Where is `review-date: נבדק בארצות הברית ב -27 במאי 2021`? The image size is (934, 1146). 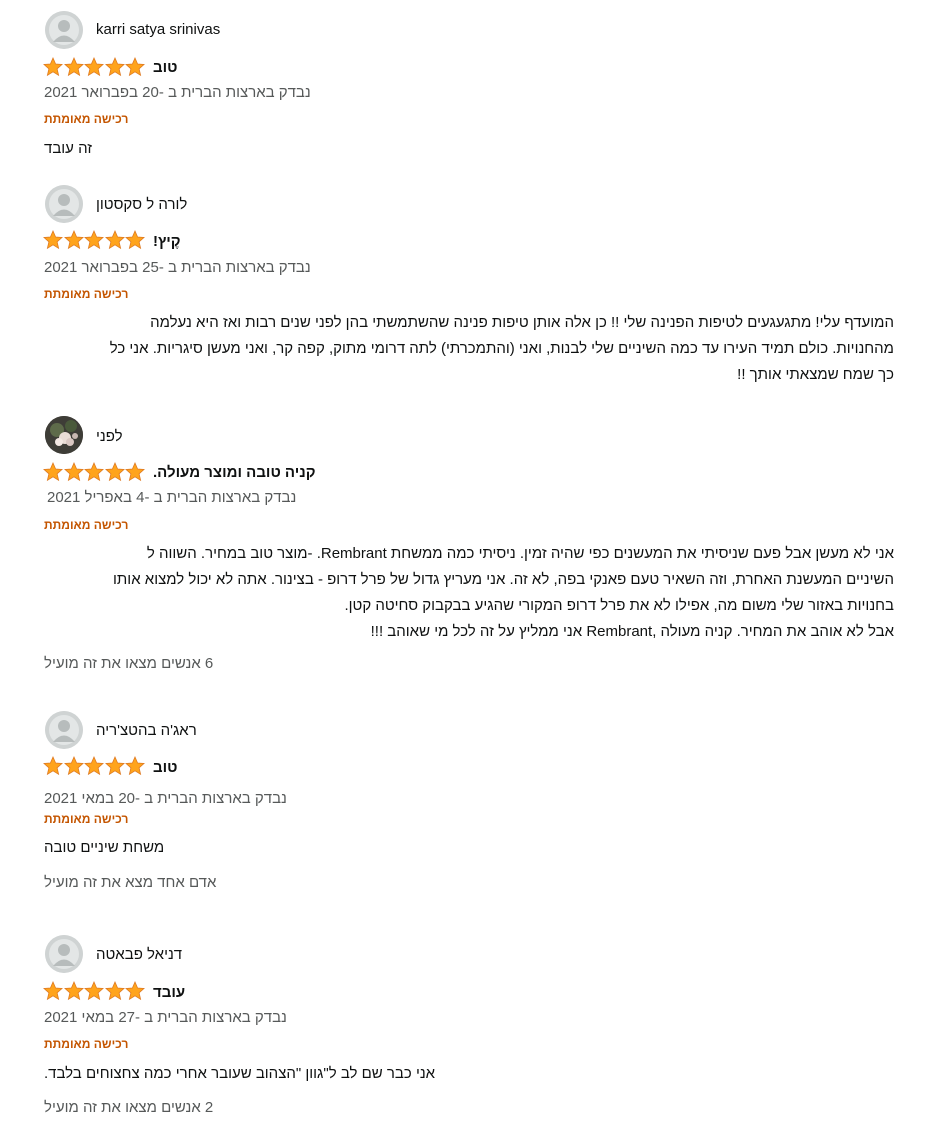 review-date: נבדק בארצות הברית ב -27 במאי 2021 is located at coordinates (165, 1017).